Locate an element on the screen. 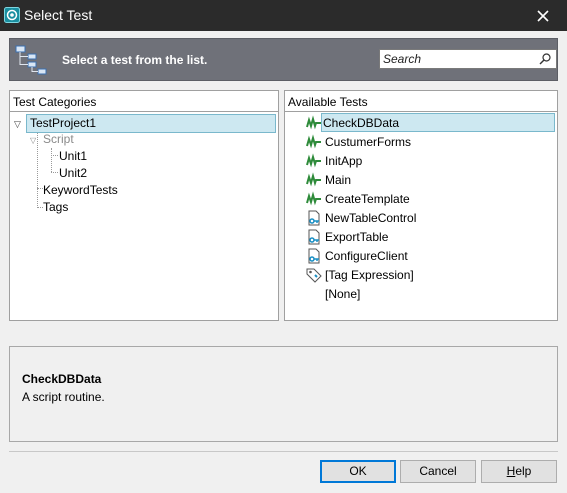 The image size is (567, 493). available-tests-heading: Available Tests is located at coordinates (421, 101).